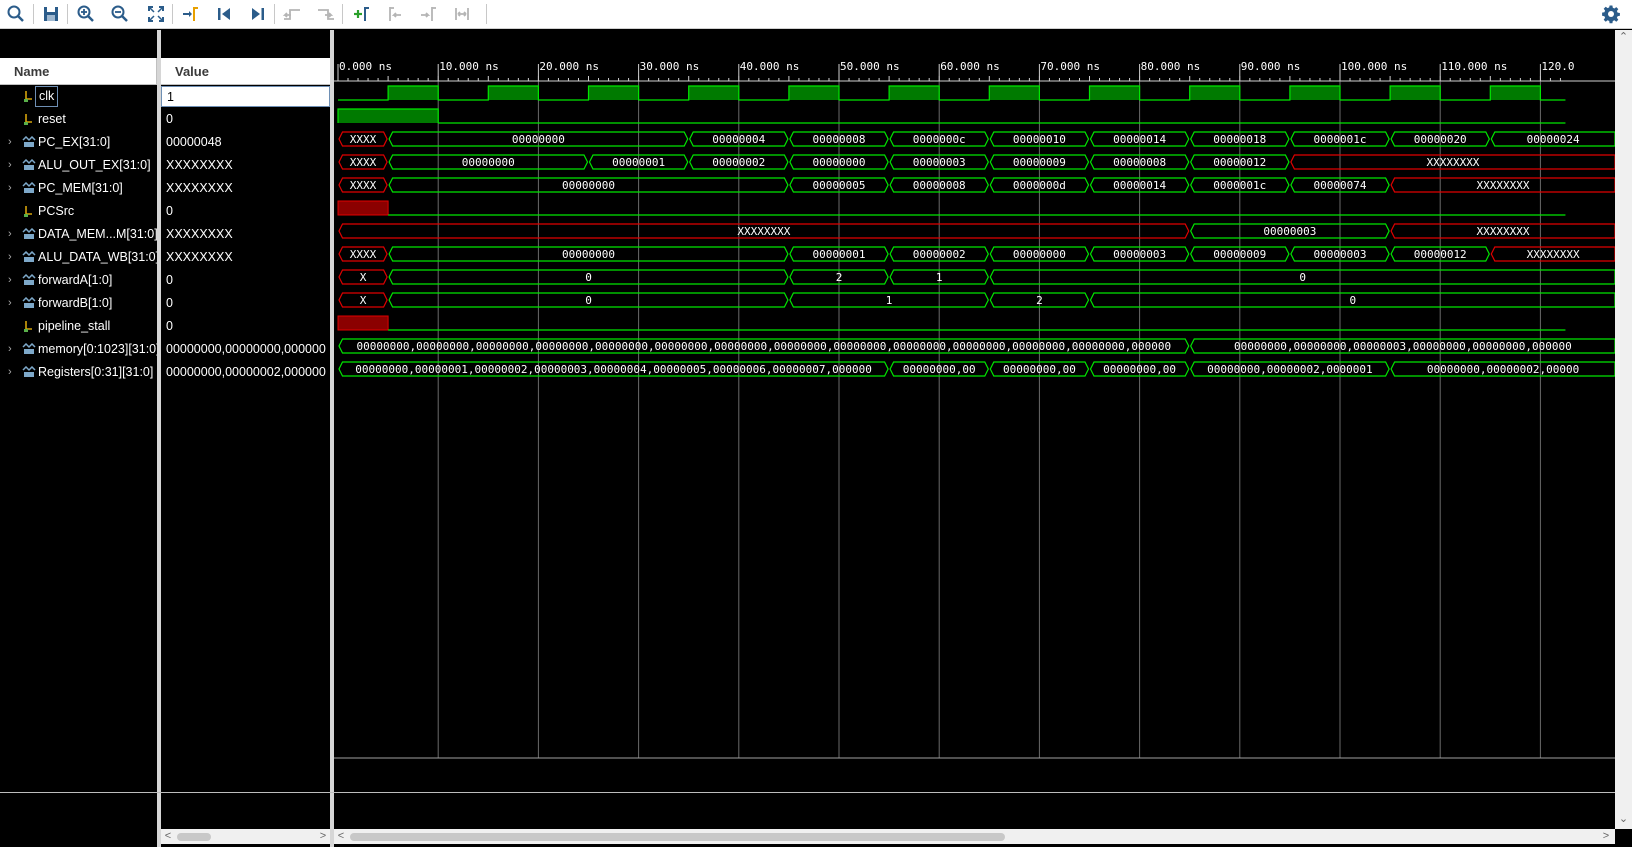 The width and height of the screenshot is (1632, 847). Describe the element at coordinates (120, 14) in the screenshot. I see `zoom-out-icon` at that location.